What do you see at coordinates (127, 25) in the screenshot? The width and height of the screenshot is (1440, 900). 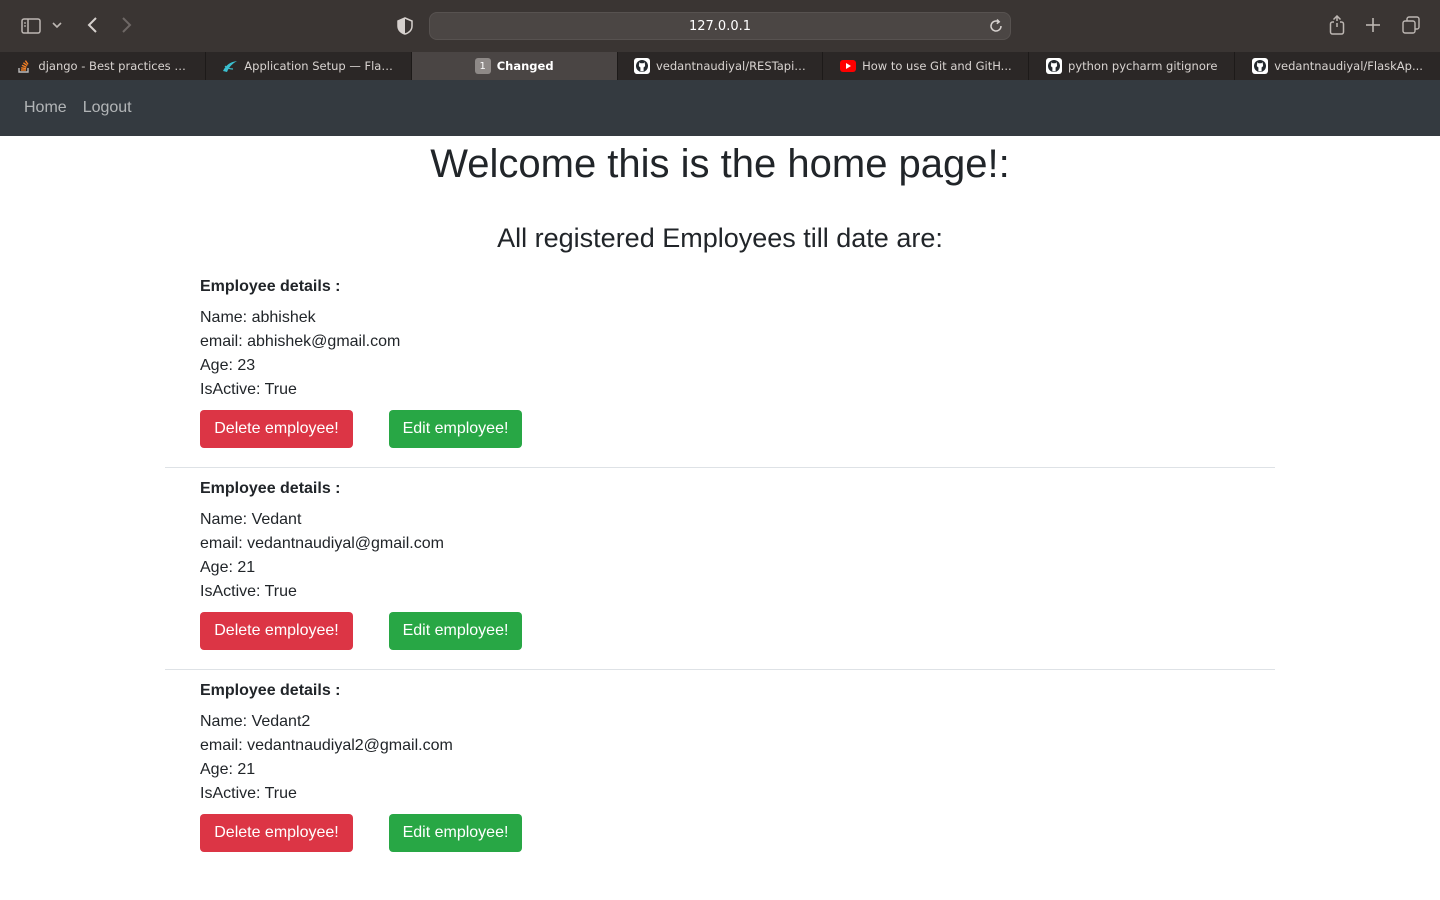 I see `forward-icon` at bounding box center [127, 25].